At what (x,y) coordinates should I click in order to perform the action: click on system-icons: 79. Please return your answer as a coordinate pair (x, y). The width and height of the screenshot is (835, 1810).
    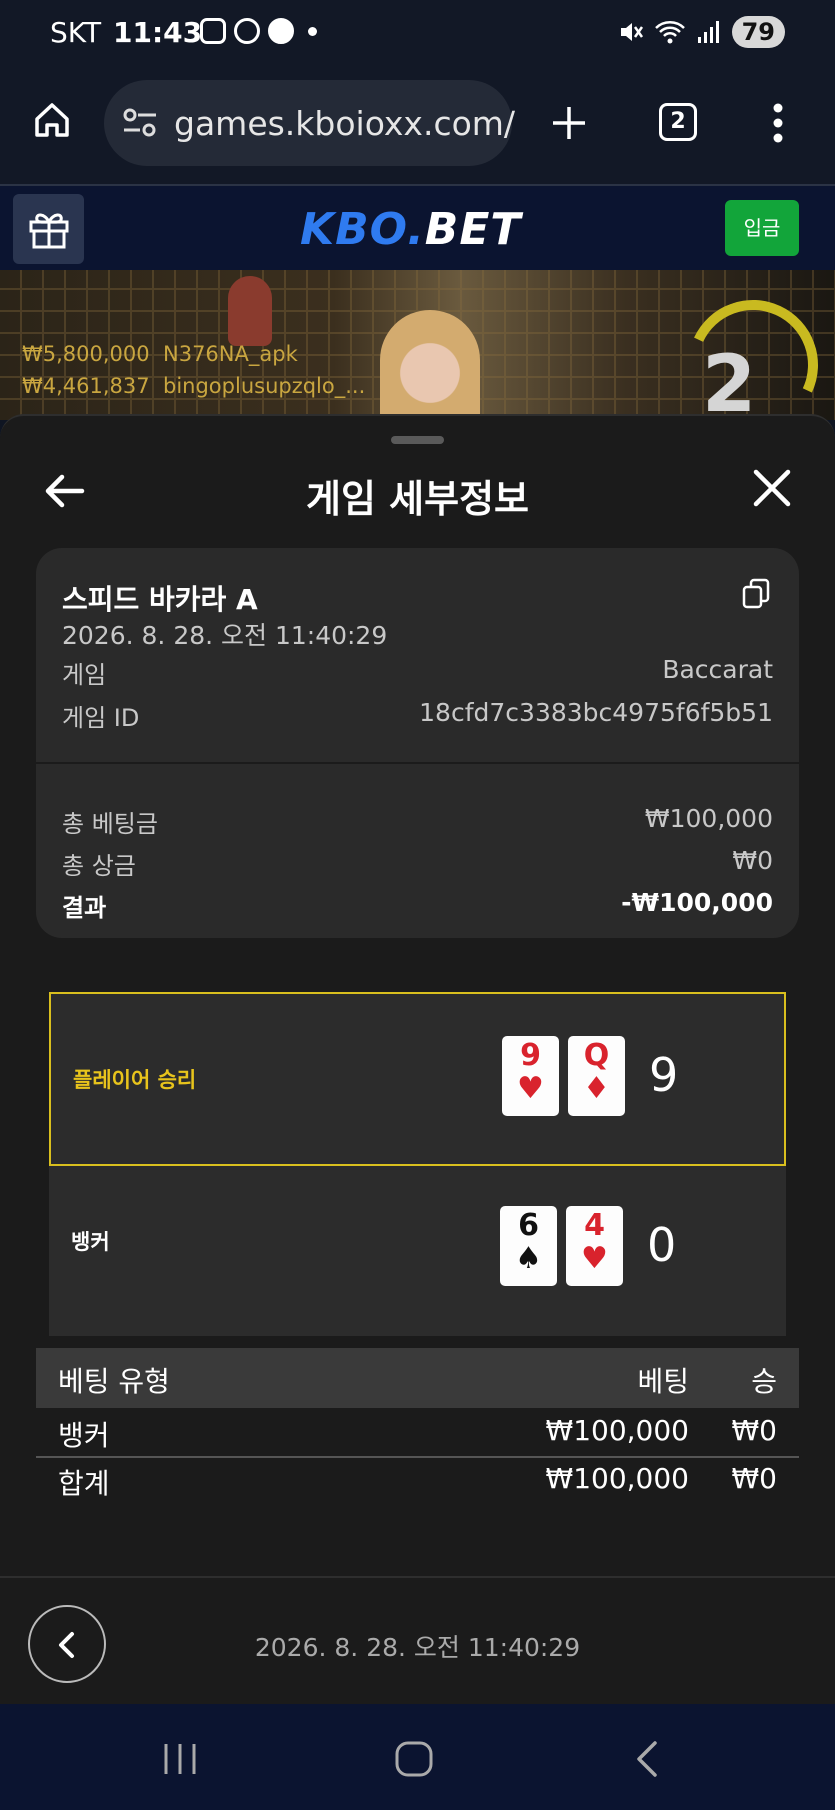
    Looking at the image, I should click on (701, 32).